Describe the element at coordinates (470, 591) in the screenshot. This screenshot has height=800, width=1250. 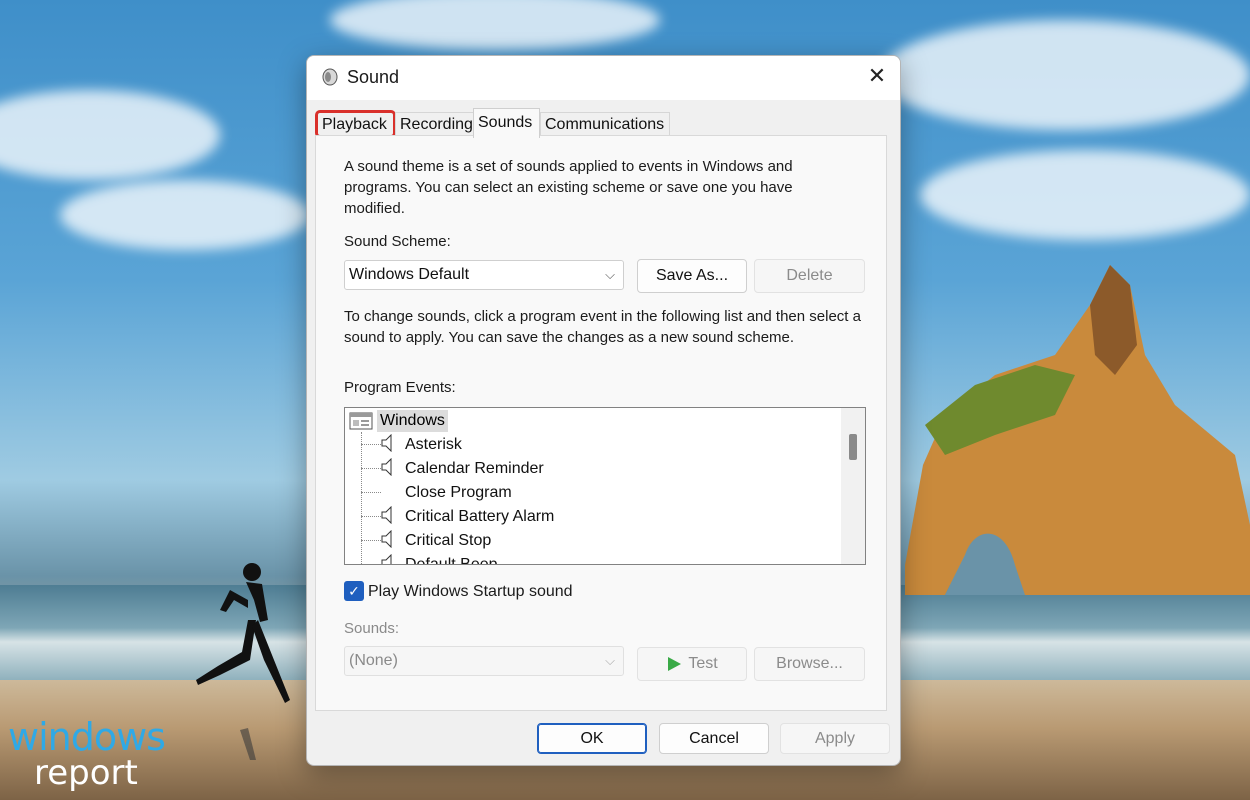
I see `startup-sound-label: Play Windows Startup sound` at that location.